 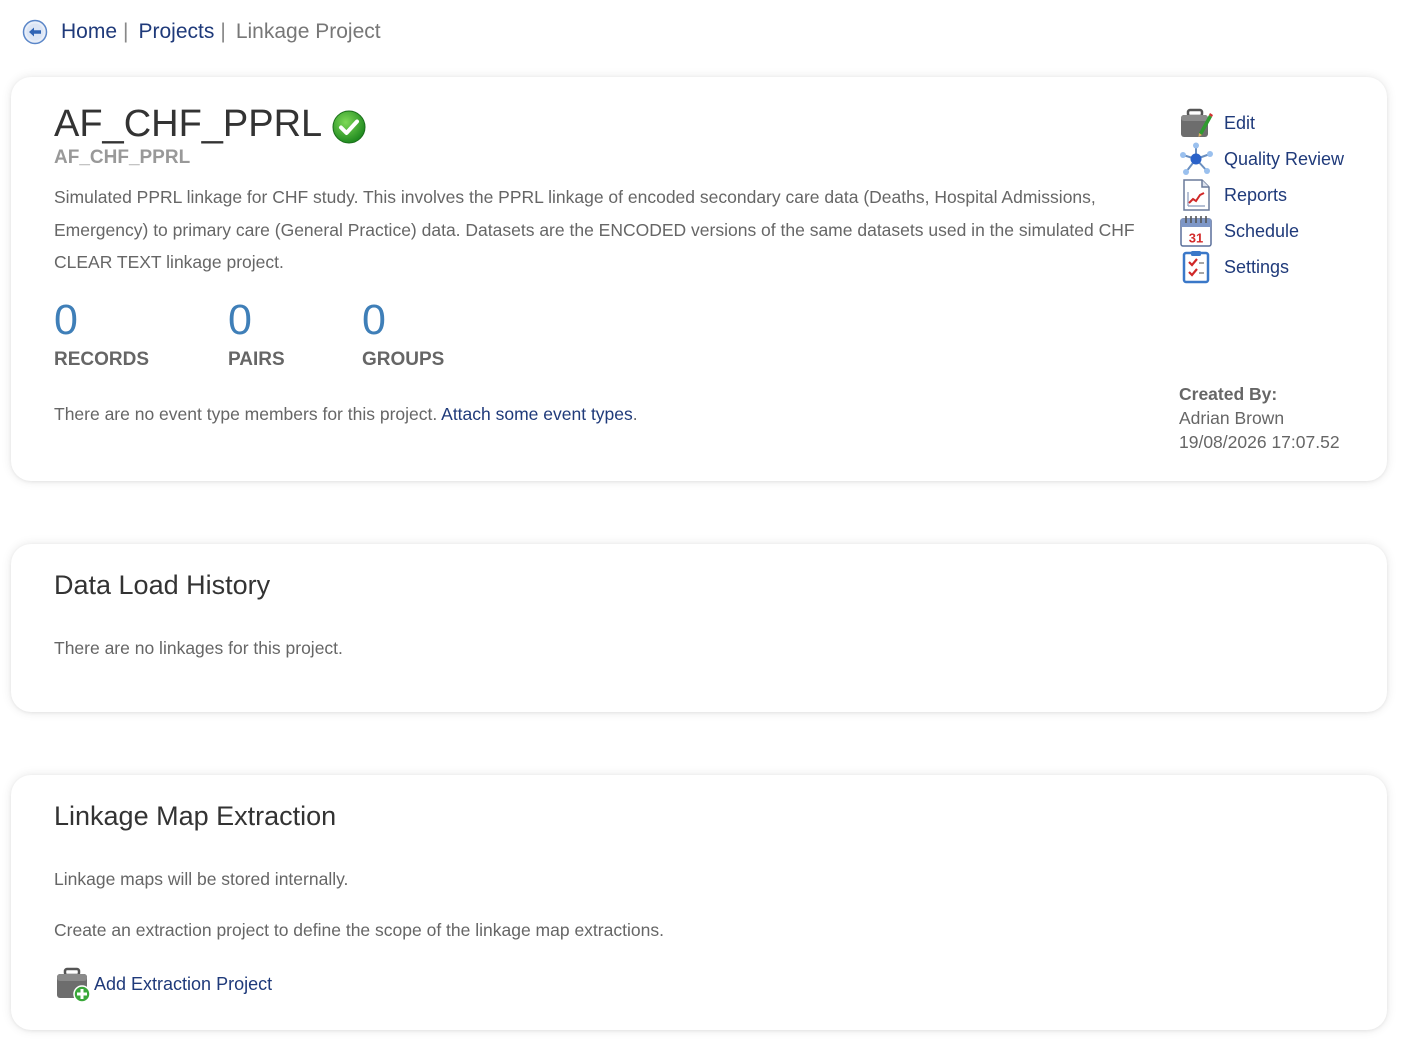 What do you see at coordinates (188, 124) in the screenshot?
I see `project-title-text: AF_CHF_PPRL` at bounding box center [188, 124].